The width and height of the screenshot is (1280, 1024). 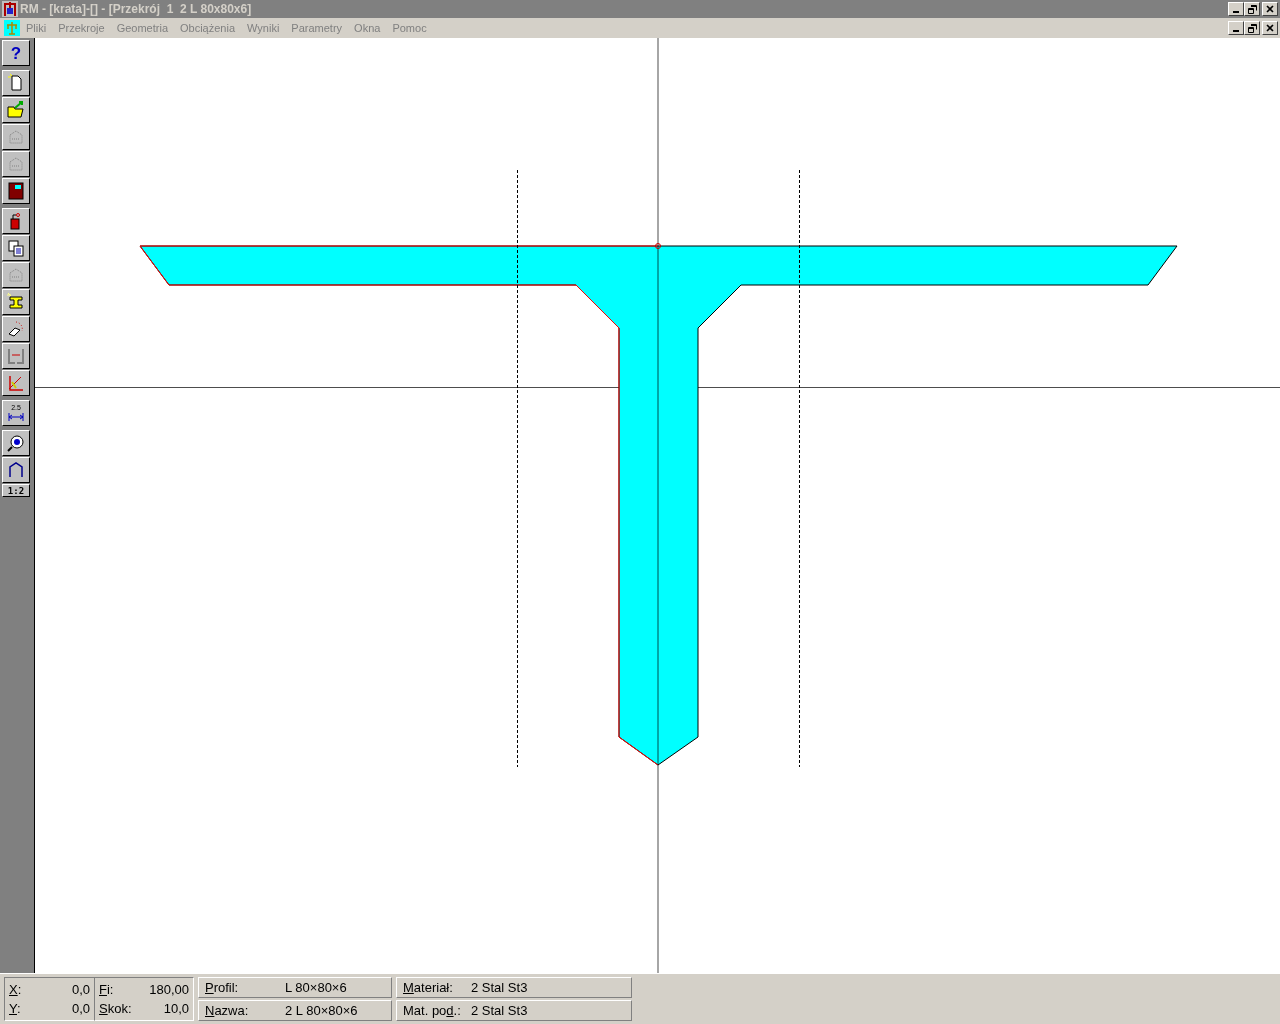 What do you see at coordinates (227, 1010) in the screenshot?
I see `status-label: Nazwa:` at bounding box center [227, 1010].